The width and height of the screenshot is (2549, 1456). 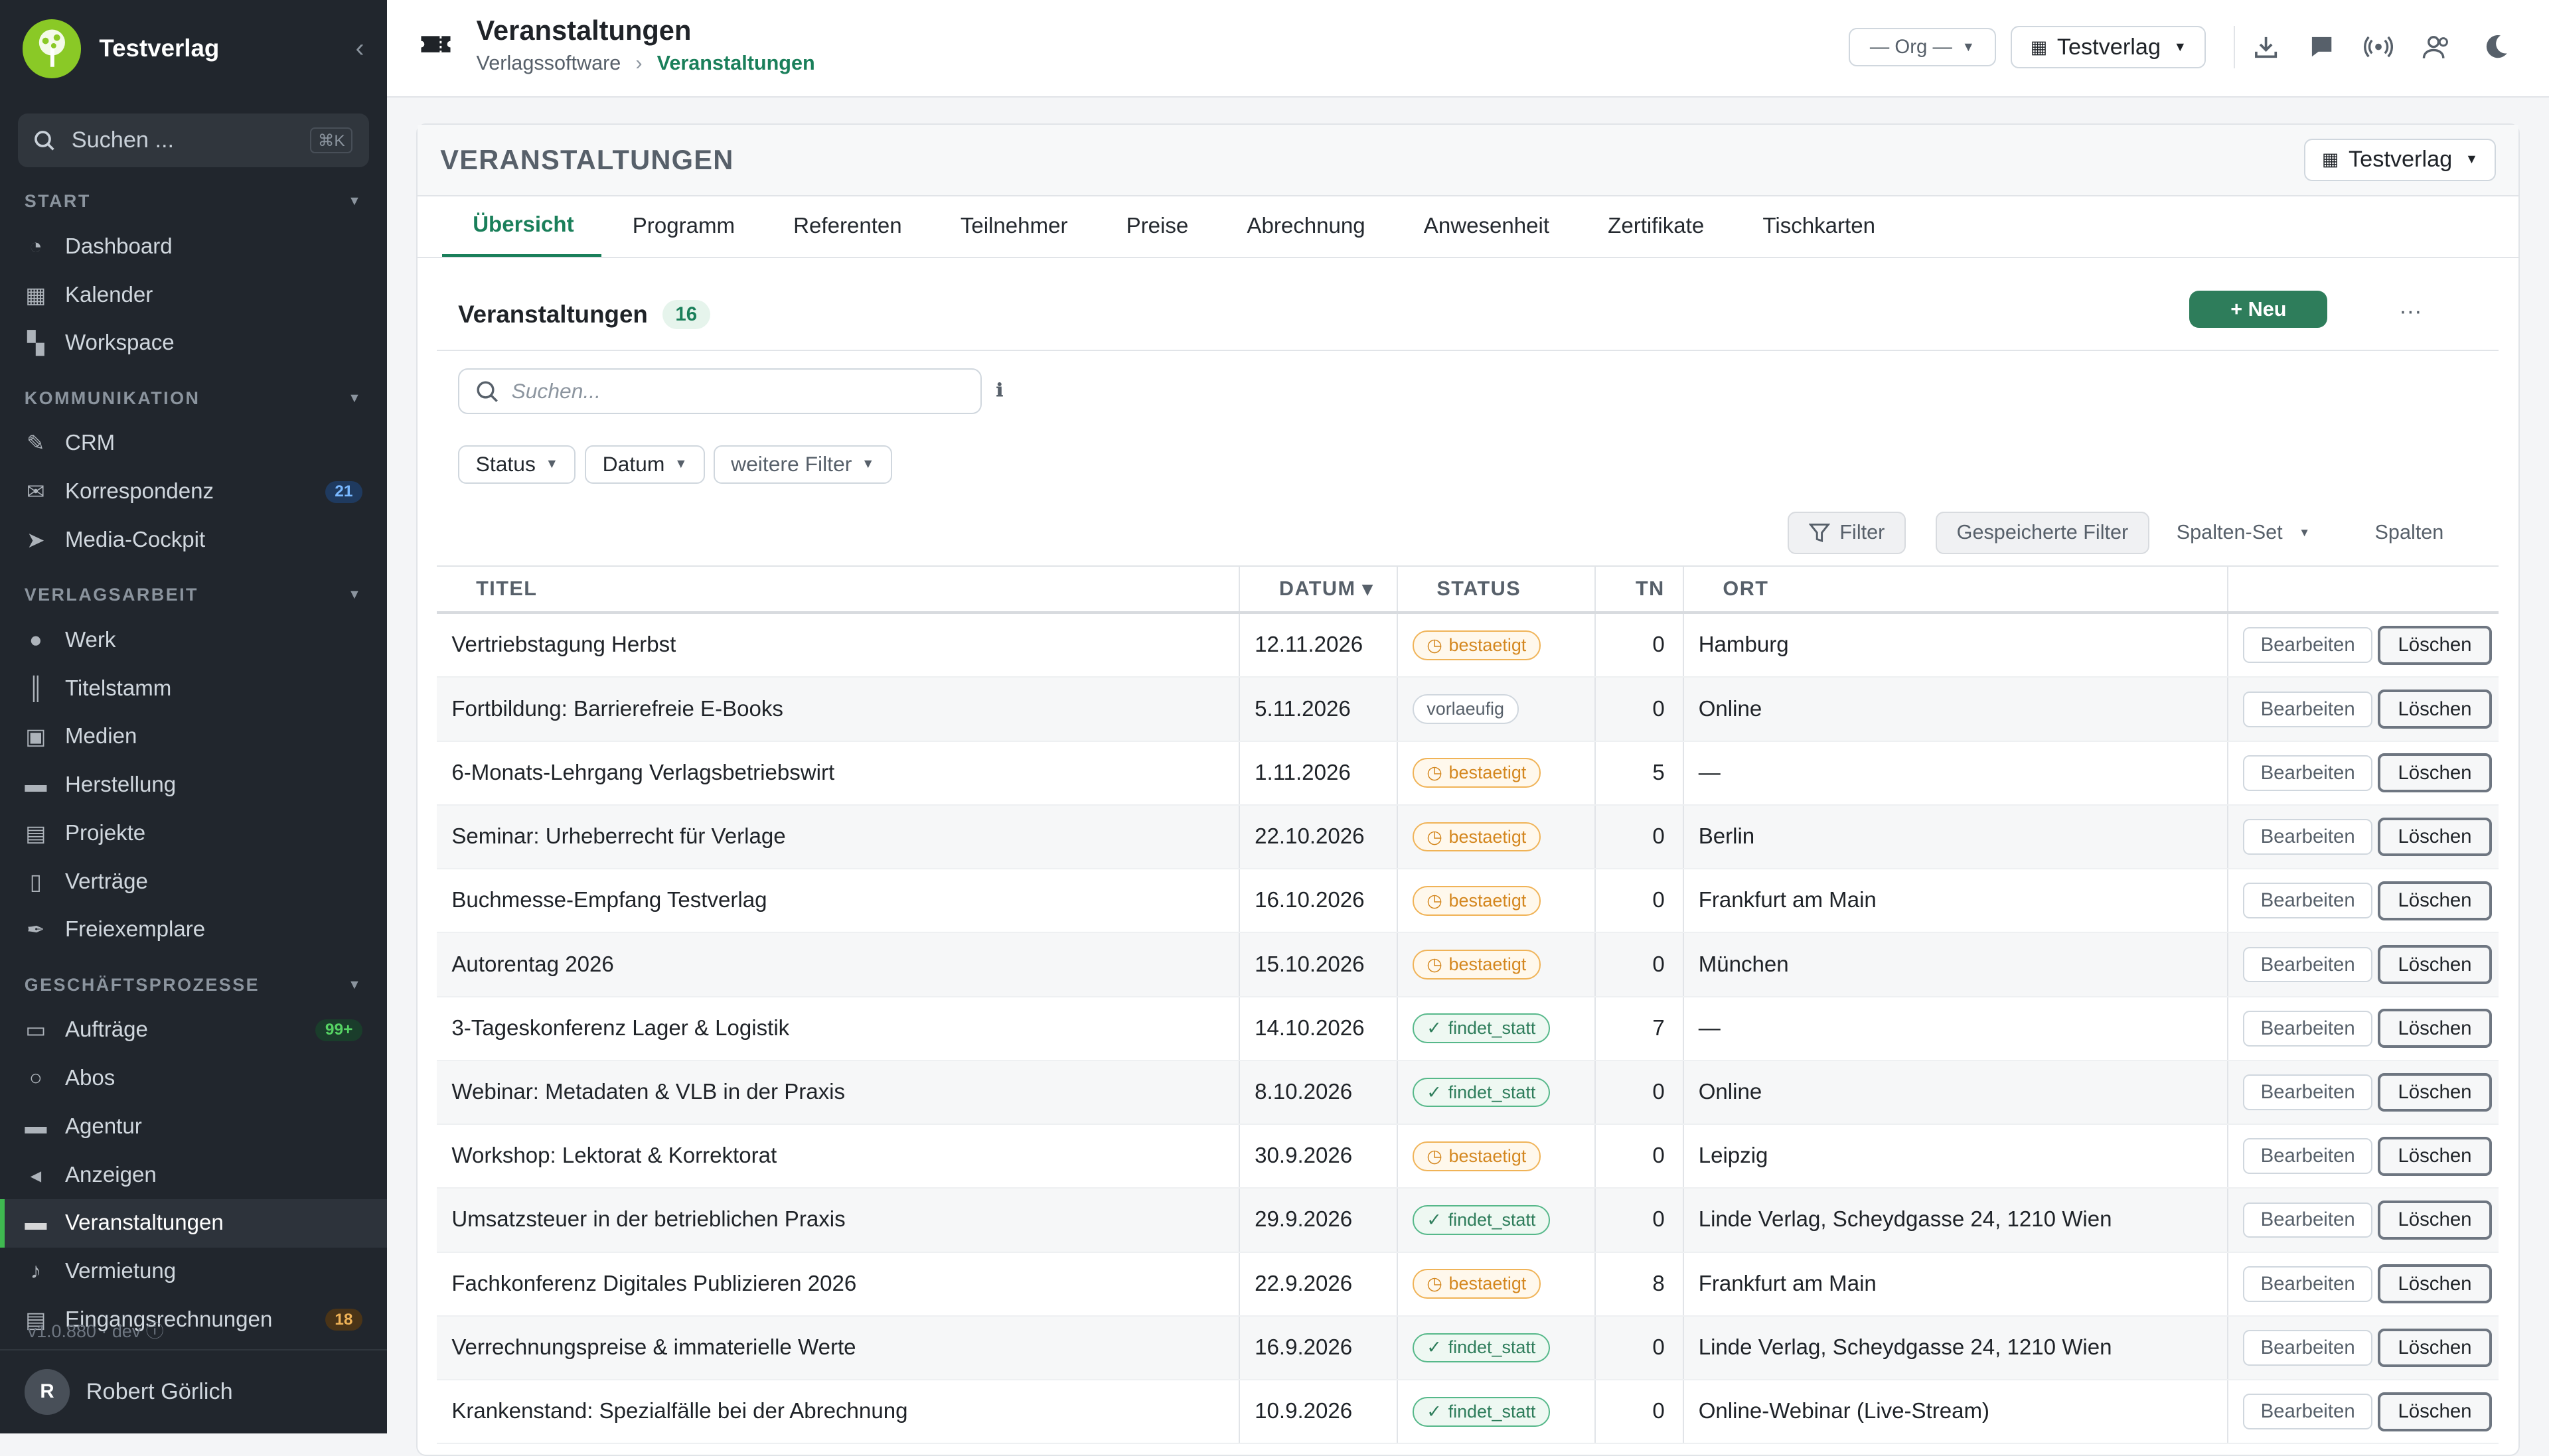 I want to click on tab-zertifikate: Zertifikate, so click(x=1654, y=226).